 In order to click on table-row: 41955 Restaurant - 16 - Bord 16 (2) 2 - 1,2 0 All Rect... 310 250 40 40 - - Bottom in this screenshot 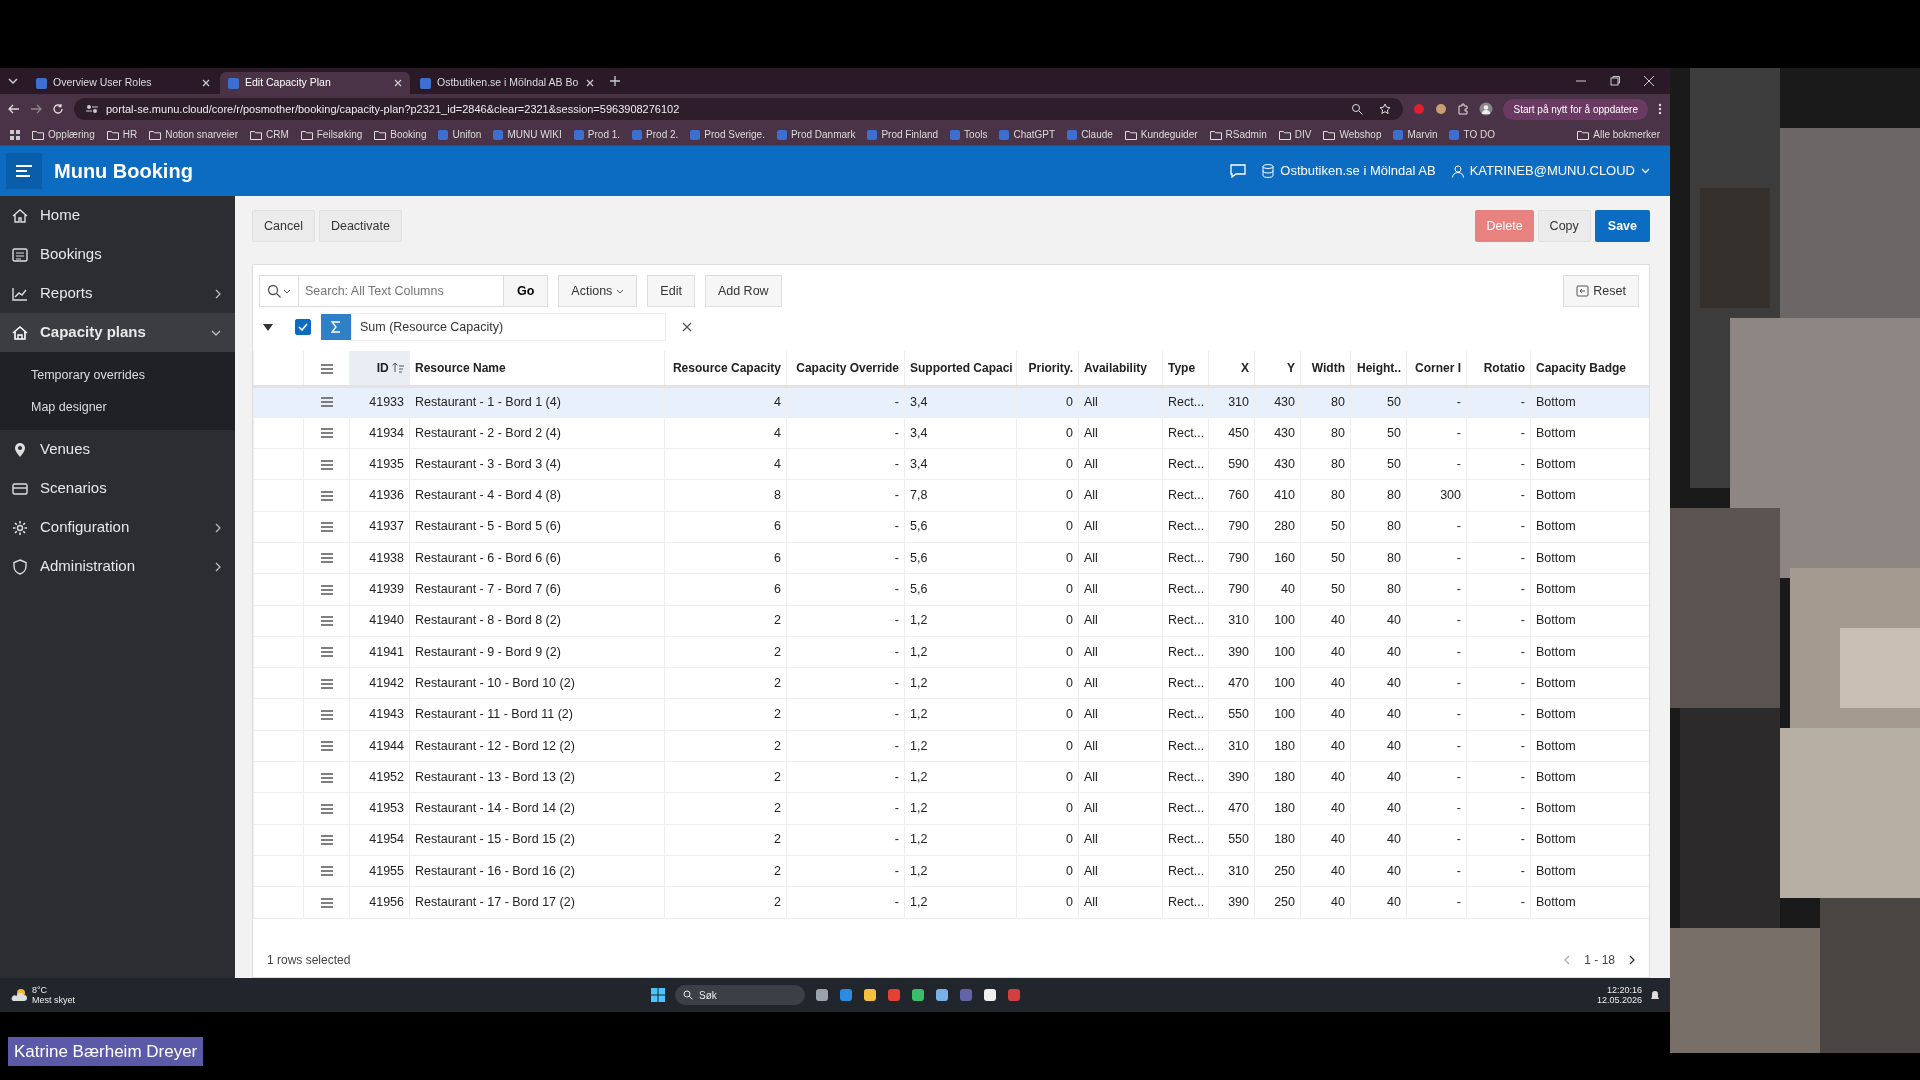, I will do `click(951, 871)`.